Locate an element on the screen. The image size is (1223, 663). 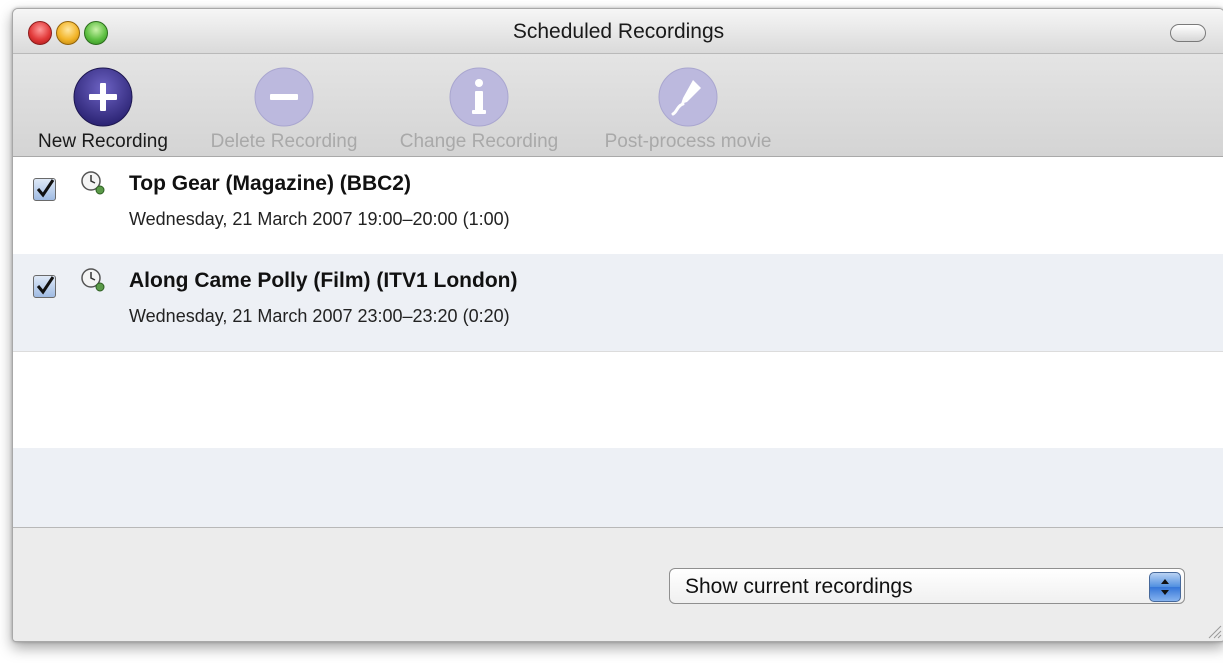
select-value: Show current recordings is located at coordinates (799, 586).